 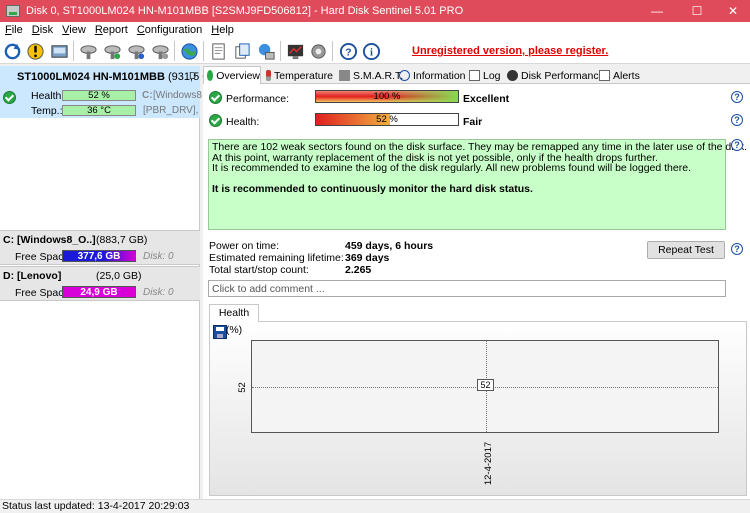 I want to click on health-extra-drive: C:, so click(x=147, y=95).